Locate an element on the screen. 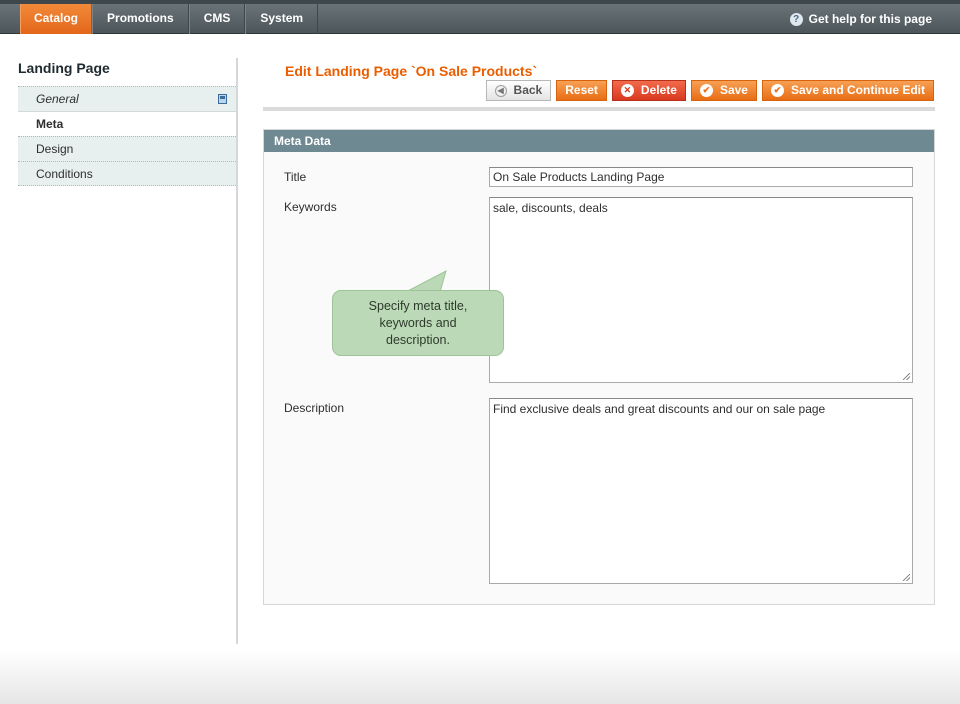 The height and width of the screenshot is (704, 960). sidebar-item-design: Design is located at coordinates (127, 148).